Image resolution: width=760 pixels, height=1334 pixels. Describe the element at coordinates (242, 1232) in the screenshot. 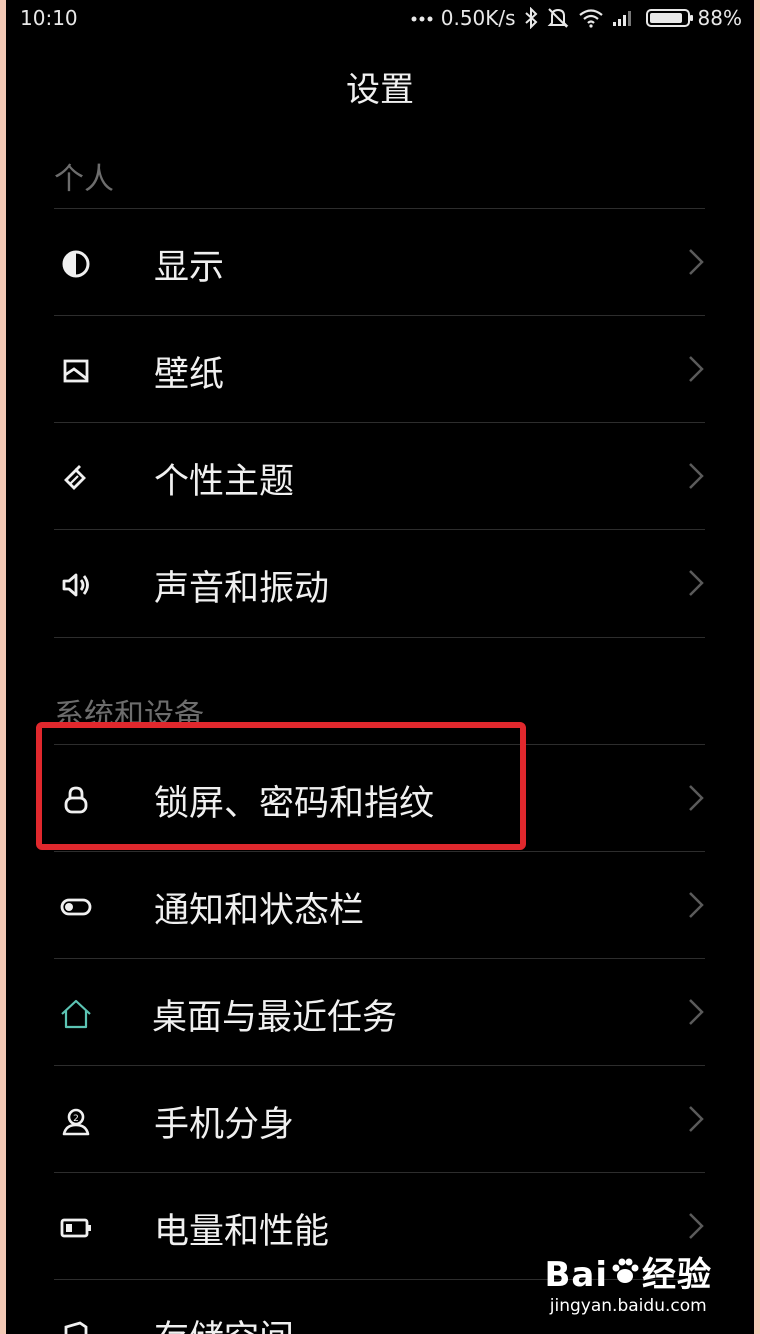

I see `settings-item-label: 电量和性能` at that location.